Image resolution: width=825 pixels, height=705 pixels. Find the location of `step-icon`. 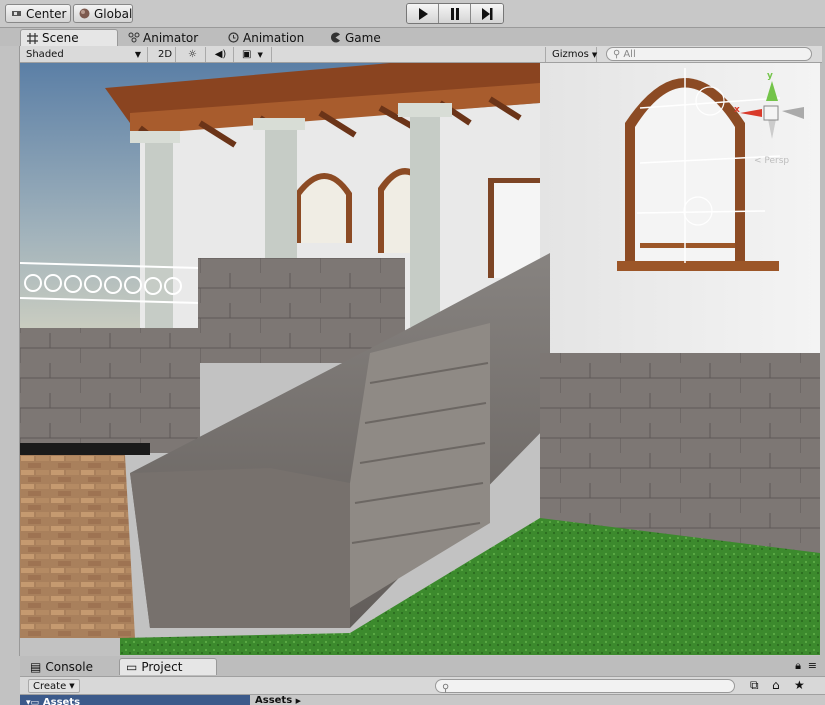

step-icon is located at coordinates (487, 13).